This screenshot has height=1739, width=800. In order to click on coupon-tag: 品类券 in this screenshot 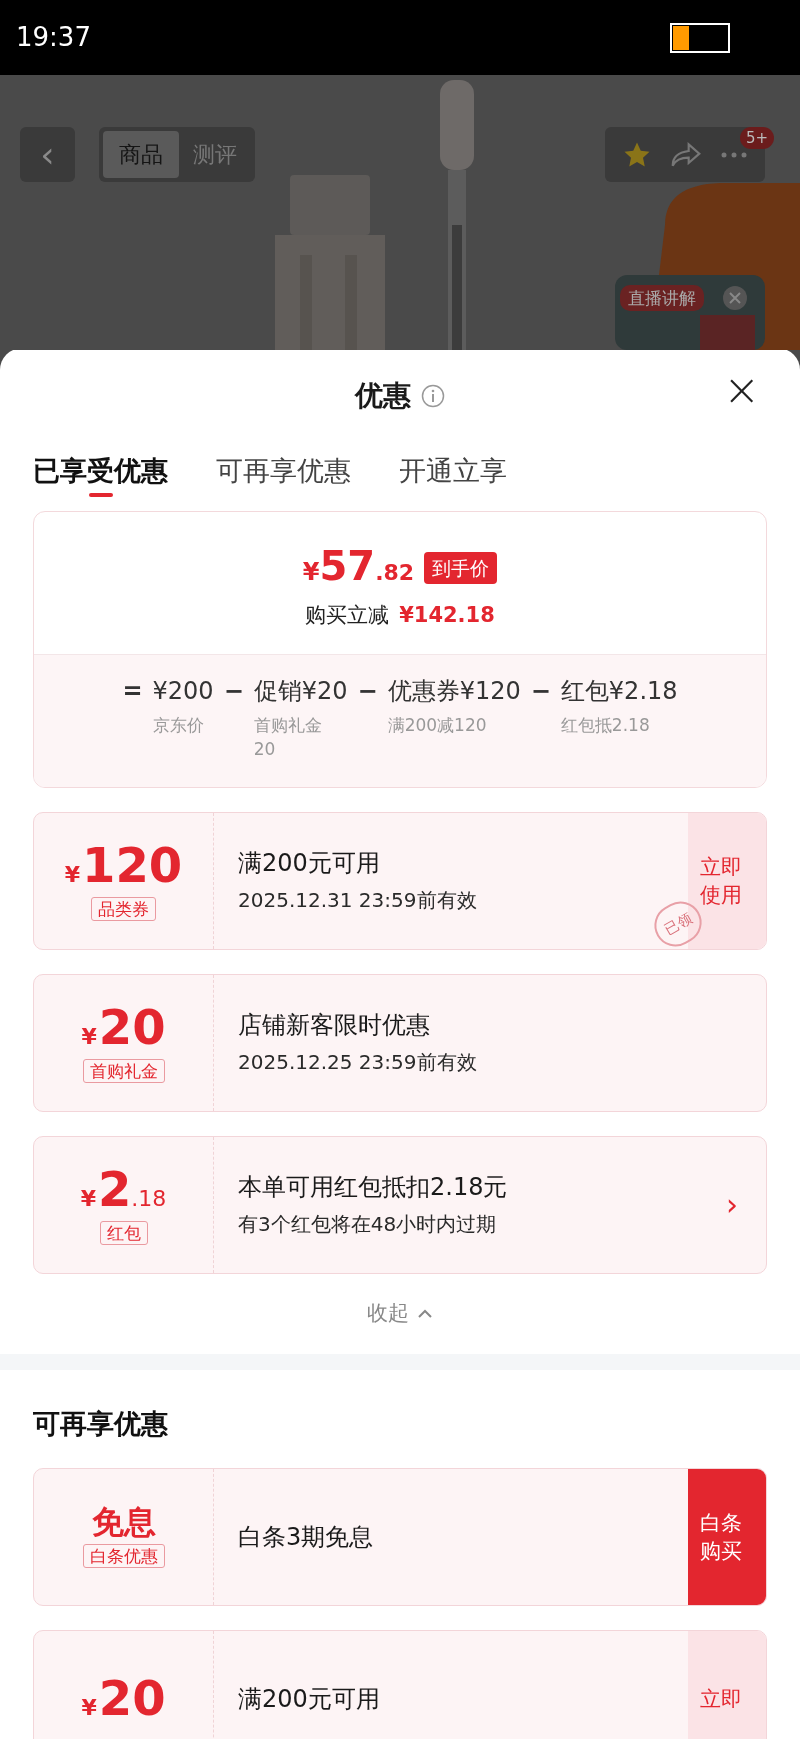, I will do `click(123, 908)`.